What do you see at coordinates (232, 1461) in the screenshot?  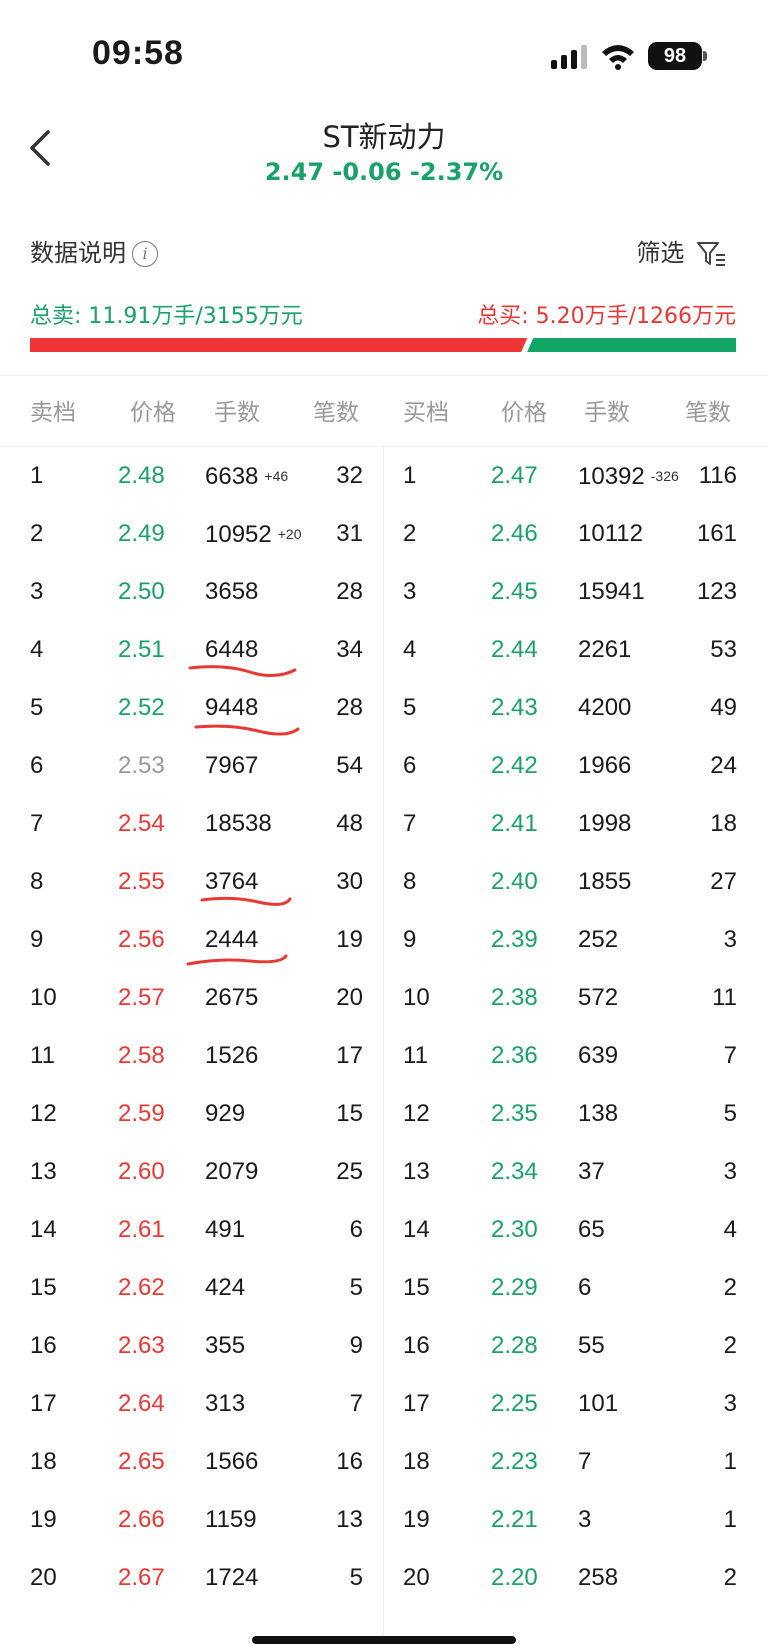 I see `sell-lots: 1566` at bounding box center [232, 1461].